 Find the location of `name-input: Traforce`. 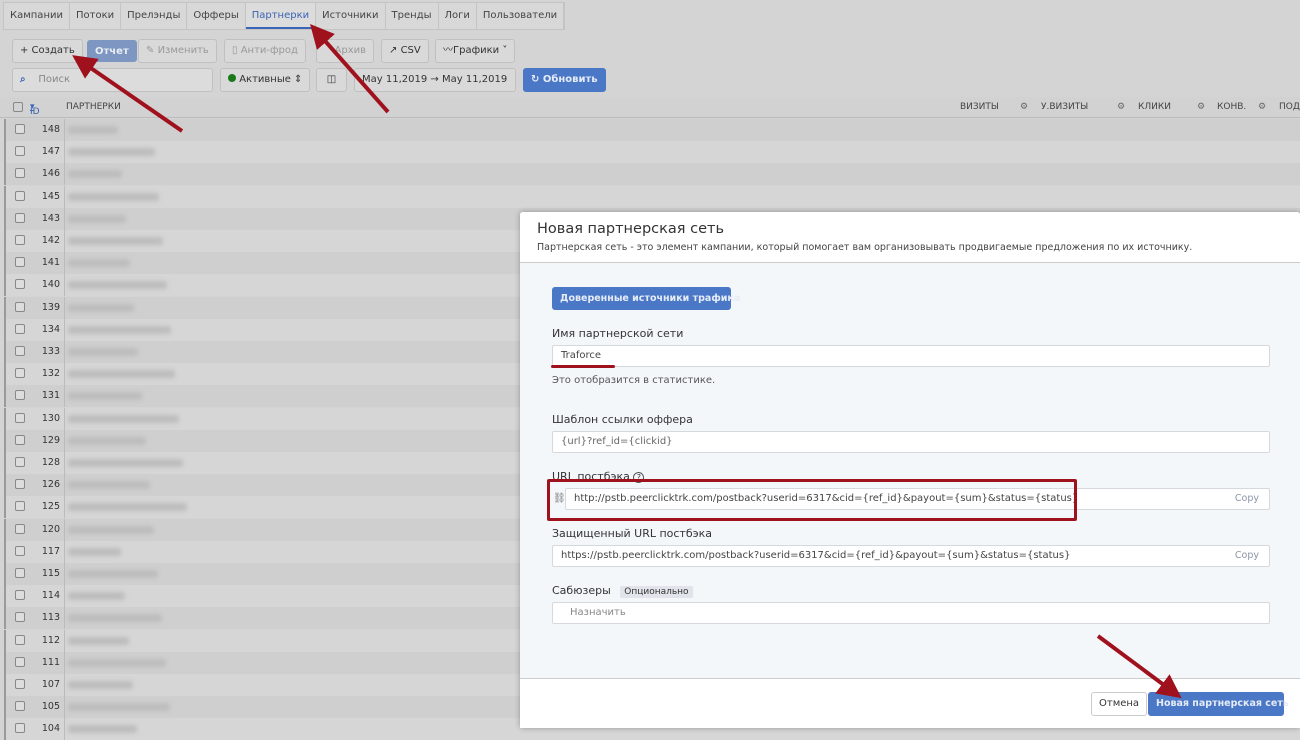

name-input: Traforce is located at coordinates (911, 356).